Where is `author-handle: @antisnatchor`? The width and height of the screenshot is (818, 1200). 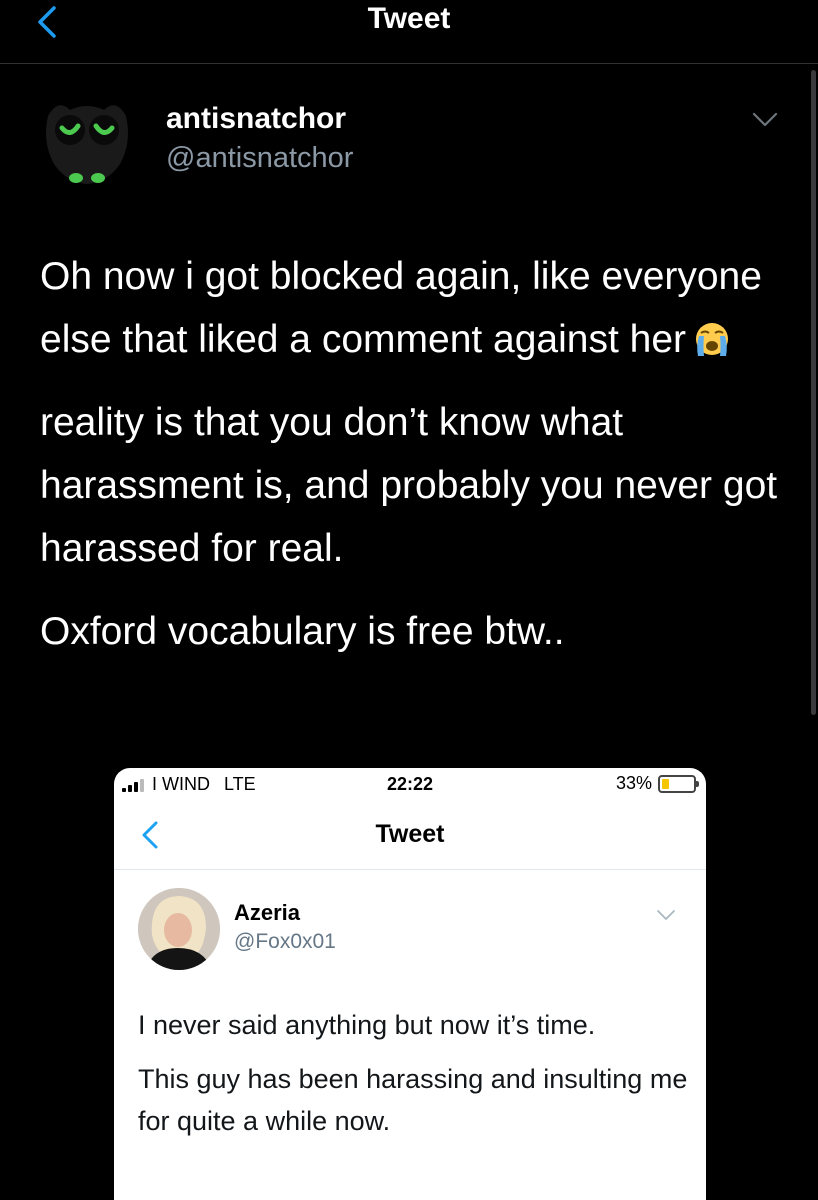 author-handle: @antisnatchor is located at coordinates (259, 158).